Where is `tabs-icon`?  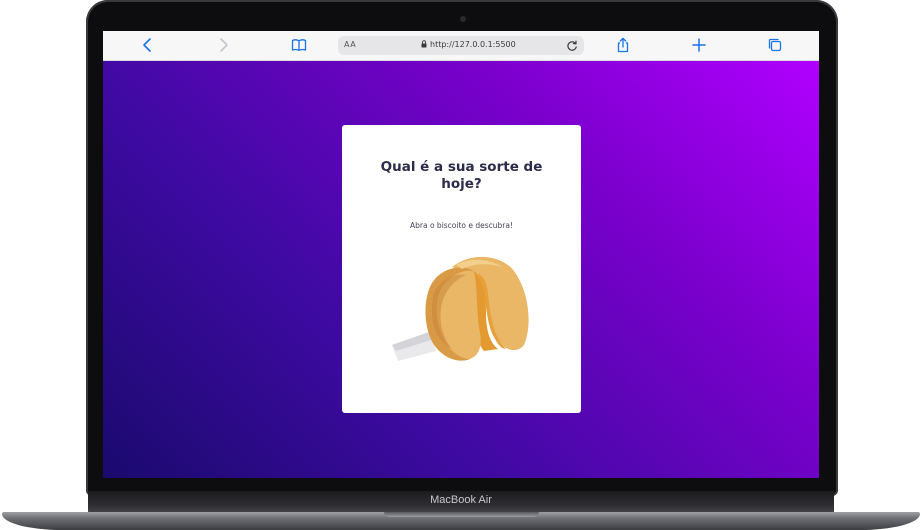 tabs-icon is located at coordinates (775, 45).